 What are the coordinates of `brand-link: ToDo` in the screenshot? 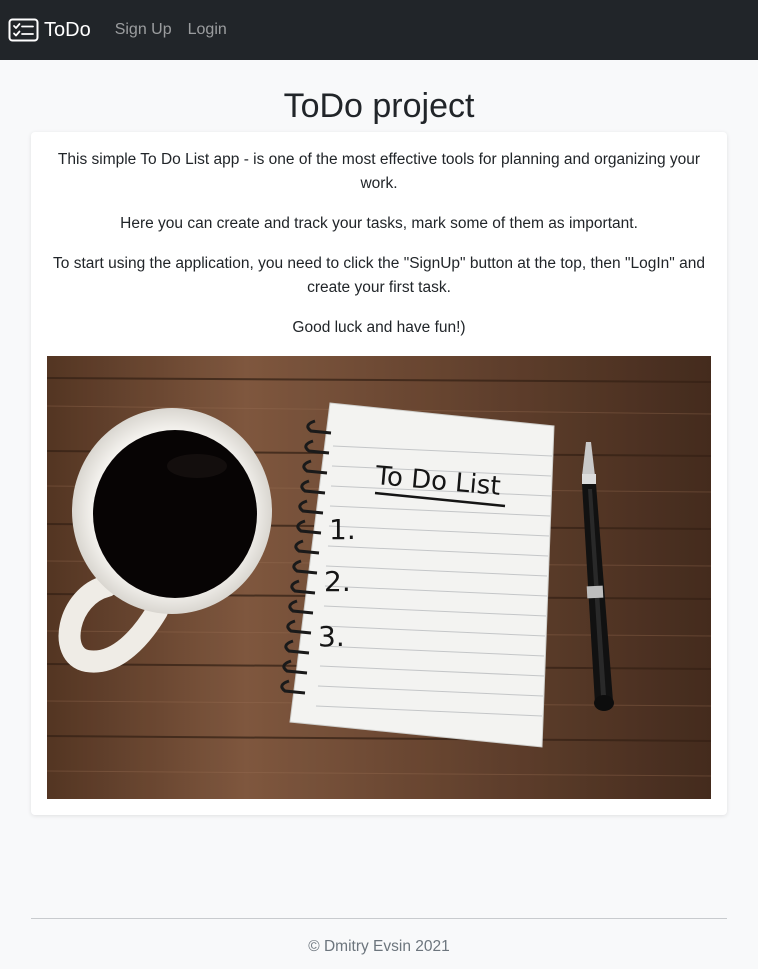 It's located at (49, 30).